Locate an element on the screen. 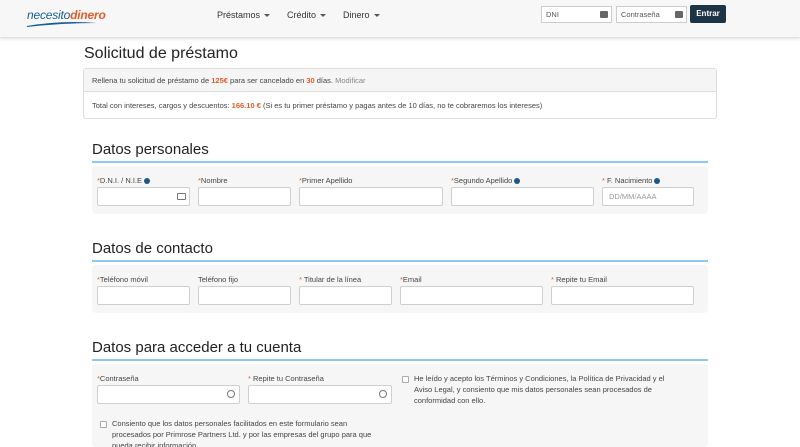  logo-text-part1: necesito is located at coordinates (49, 15).